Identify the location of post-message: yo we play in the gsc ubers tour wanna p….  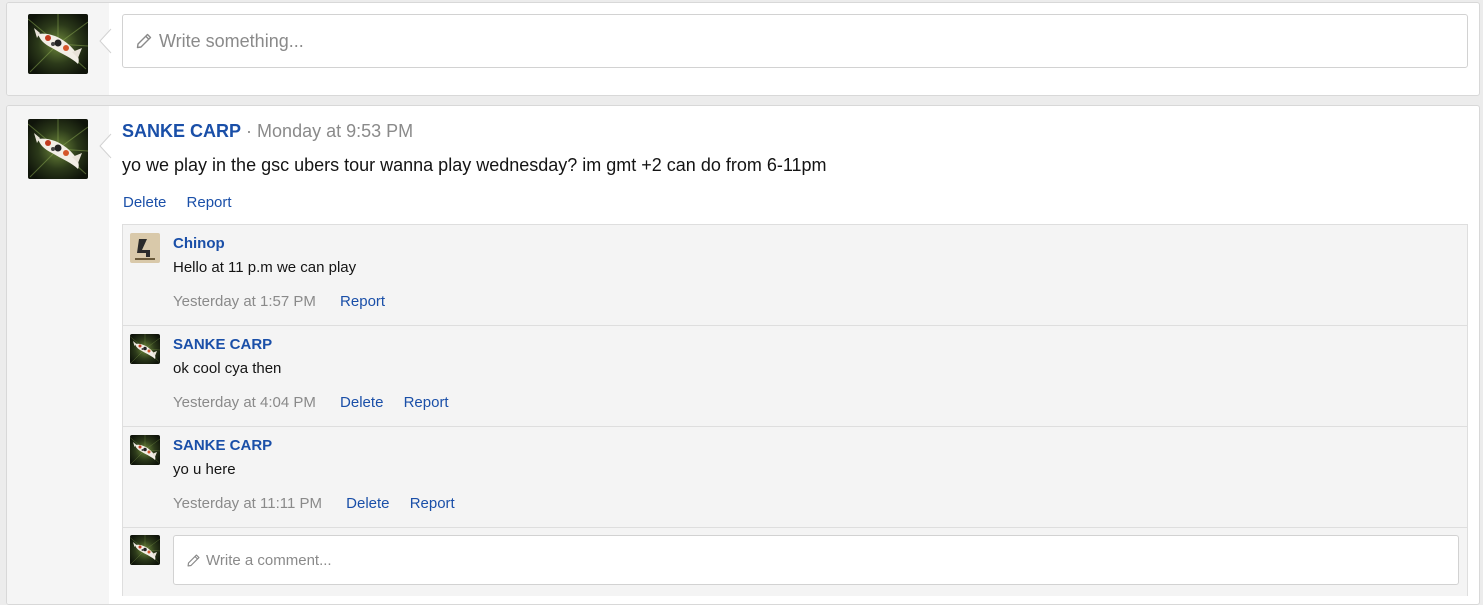
(474, 165).